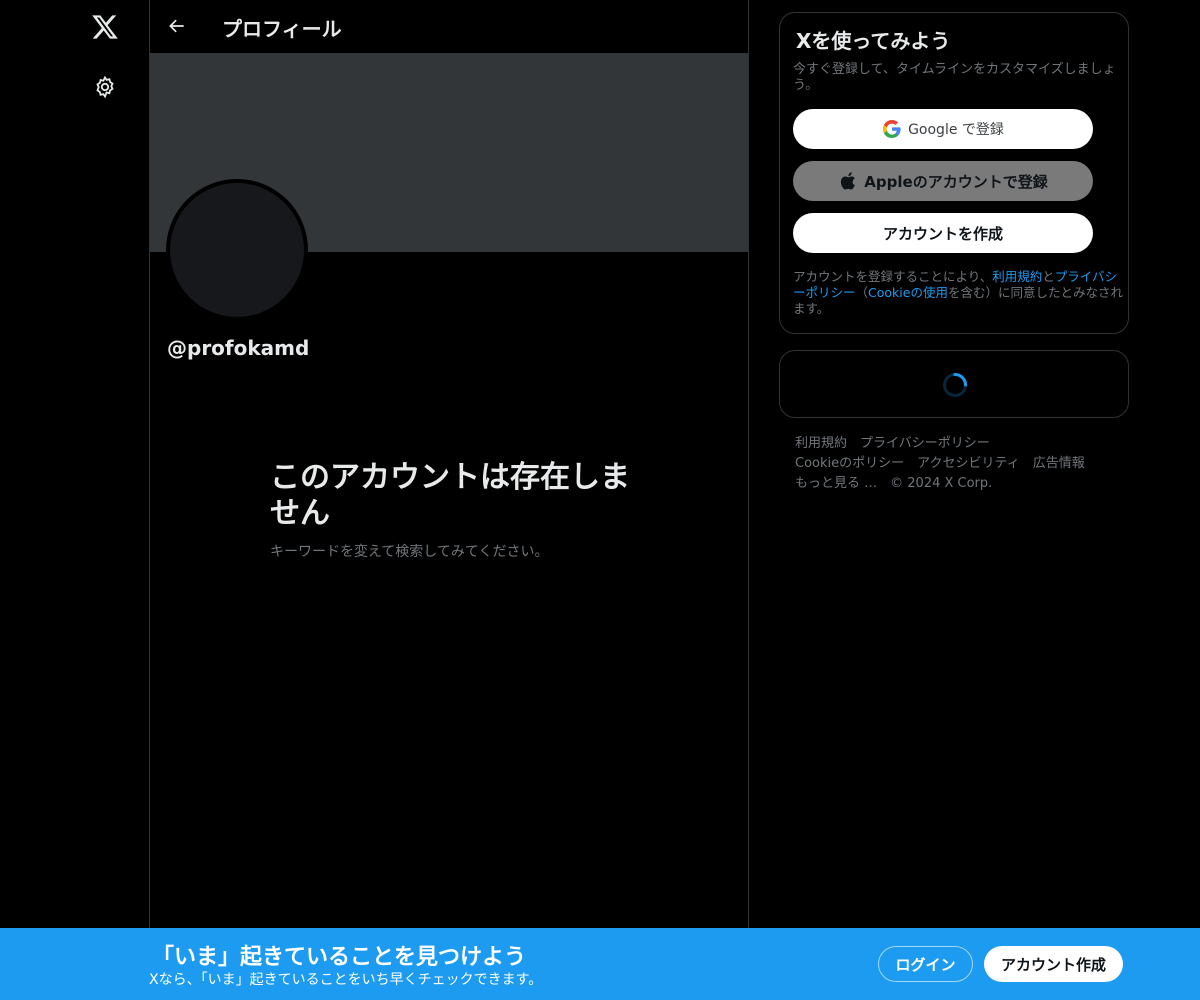  I want to click on avatar, so click(237, 250).